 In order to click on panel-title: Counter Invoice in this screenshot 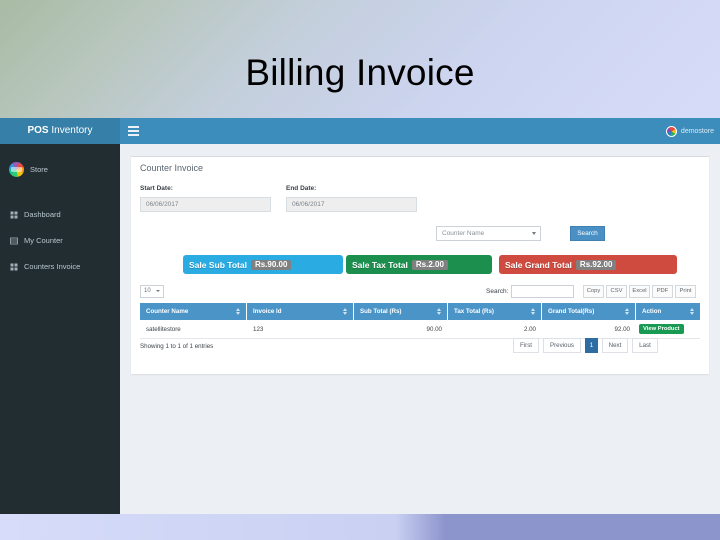, I will do `click(172, 168)`.